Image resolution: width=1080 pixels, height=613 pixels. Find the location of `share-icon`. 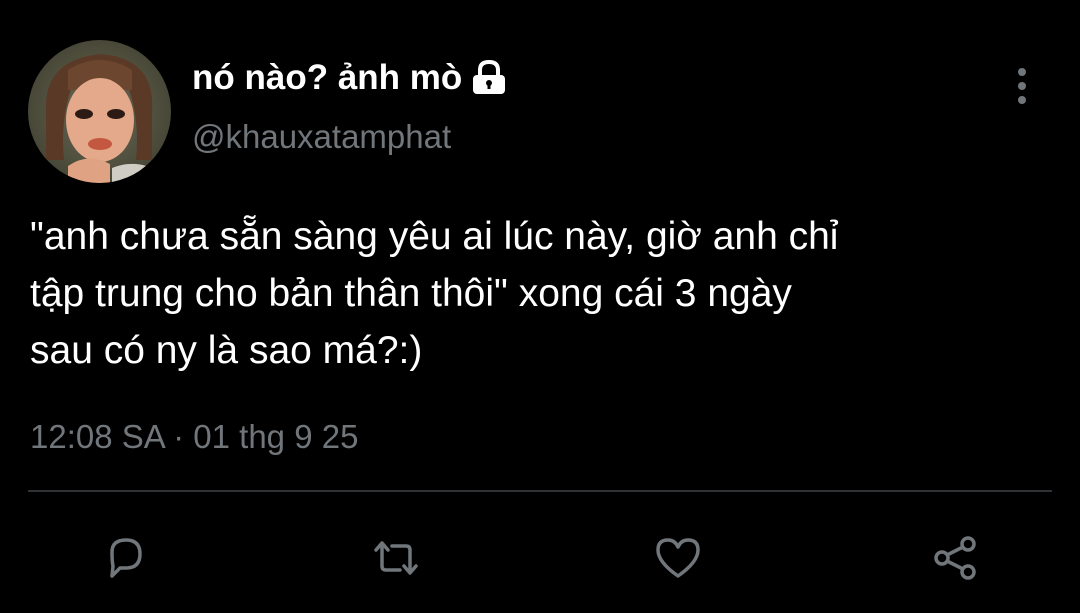

share-icon is located at coordinates (956, 558).